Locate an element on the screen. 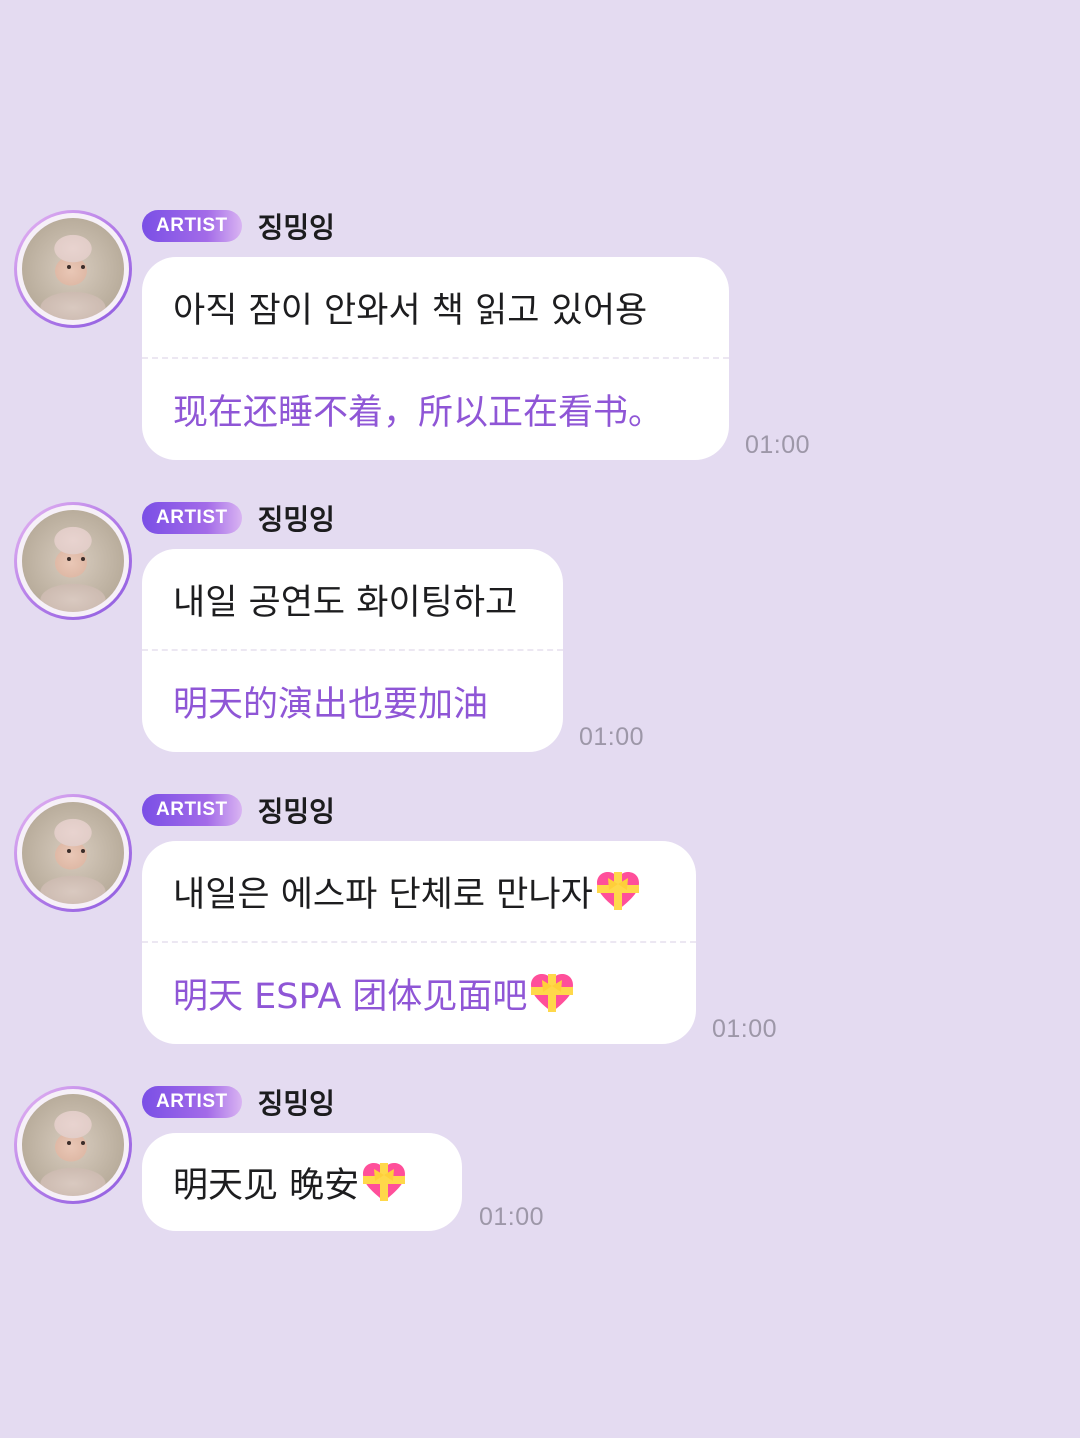  message-bubble: 내일은 에스파 단체로 만나자 明天 ESPA 团体见面吧 is located at coordinates (419, 942).